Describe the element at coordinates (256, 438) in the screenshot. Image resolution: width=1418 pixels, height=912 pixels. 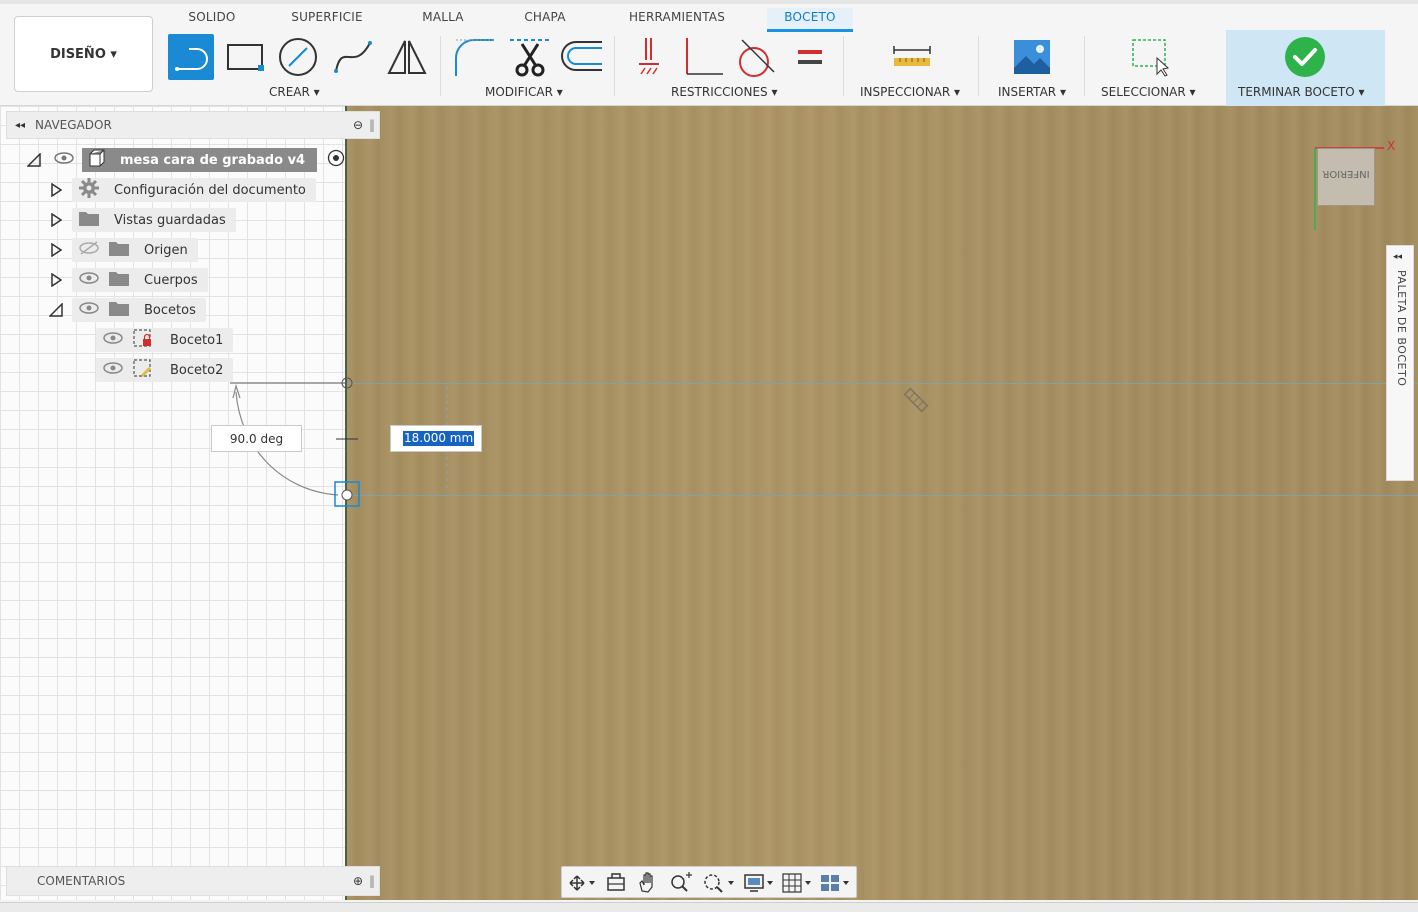
I see `angle-dimension-input: 90.0 deg` at that location.